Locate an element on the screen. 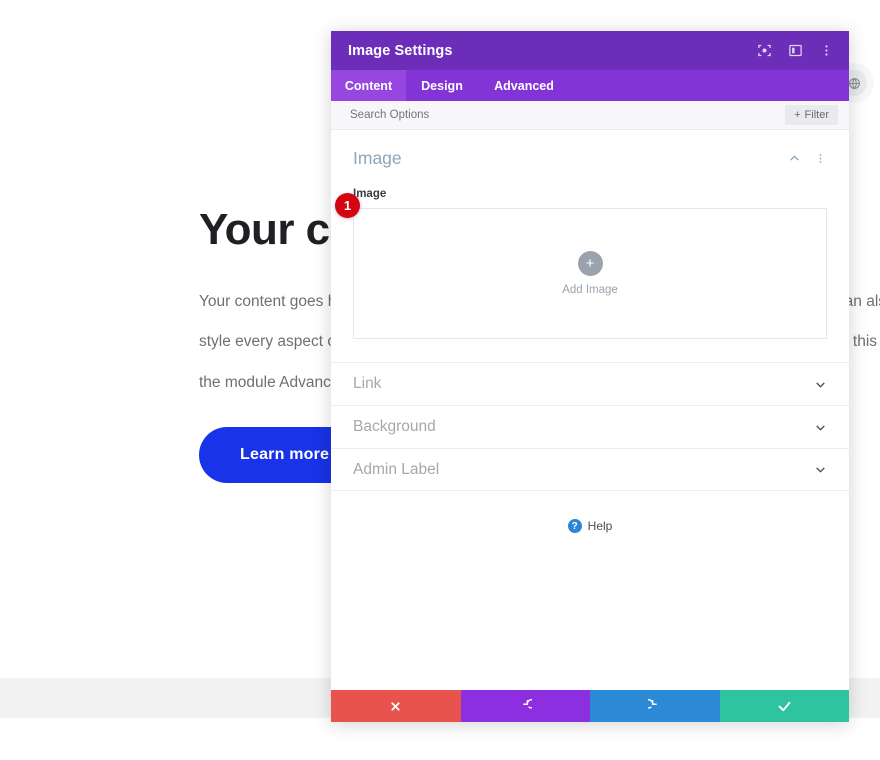  check-icon is located at coordinates (784, 706).